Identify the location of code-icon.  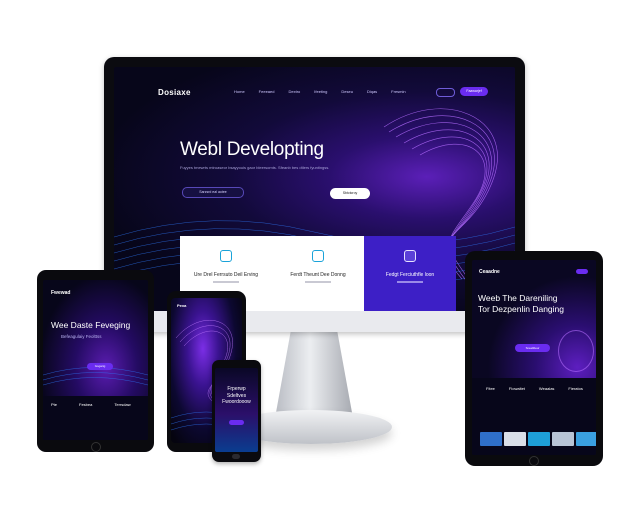
(226, 256).